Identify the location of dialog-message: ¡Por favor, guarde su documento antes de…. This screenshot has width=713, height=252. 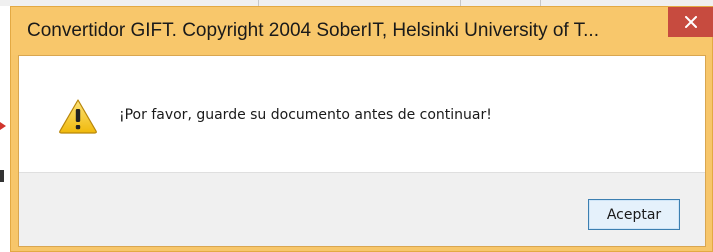
(305, 115).